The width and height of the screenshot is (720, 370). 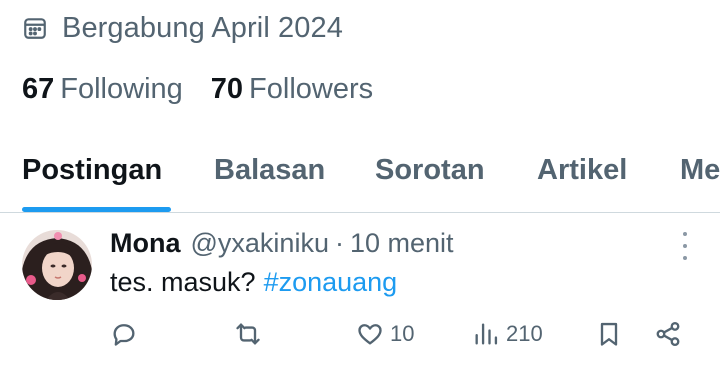 I want to click on reply-icon, so click(x=124, y=335).